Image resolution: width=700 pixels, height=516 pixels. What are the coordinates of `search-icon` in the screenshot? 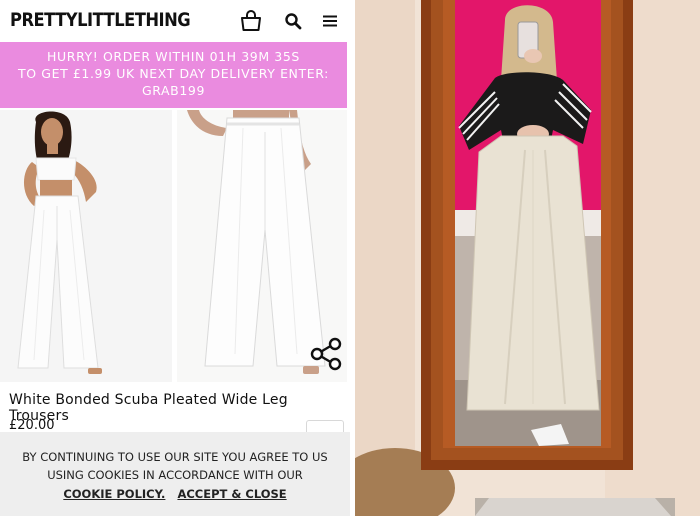 It's located at (293, 21).